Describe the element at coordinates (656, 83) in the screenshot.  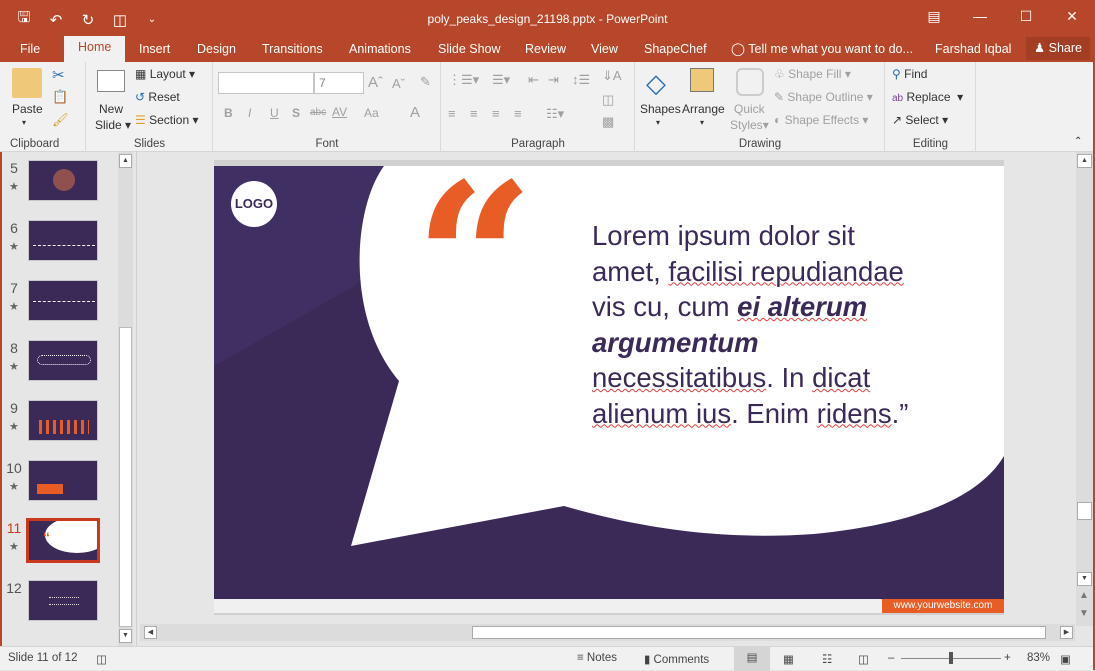
I see `shapes-icon: ◇` at that location.